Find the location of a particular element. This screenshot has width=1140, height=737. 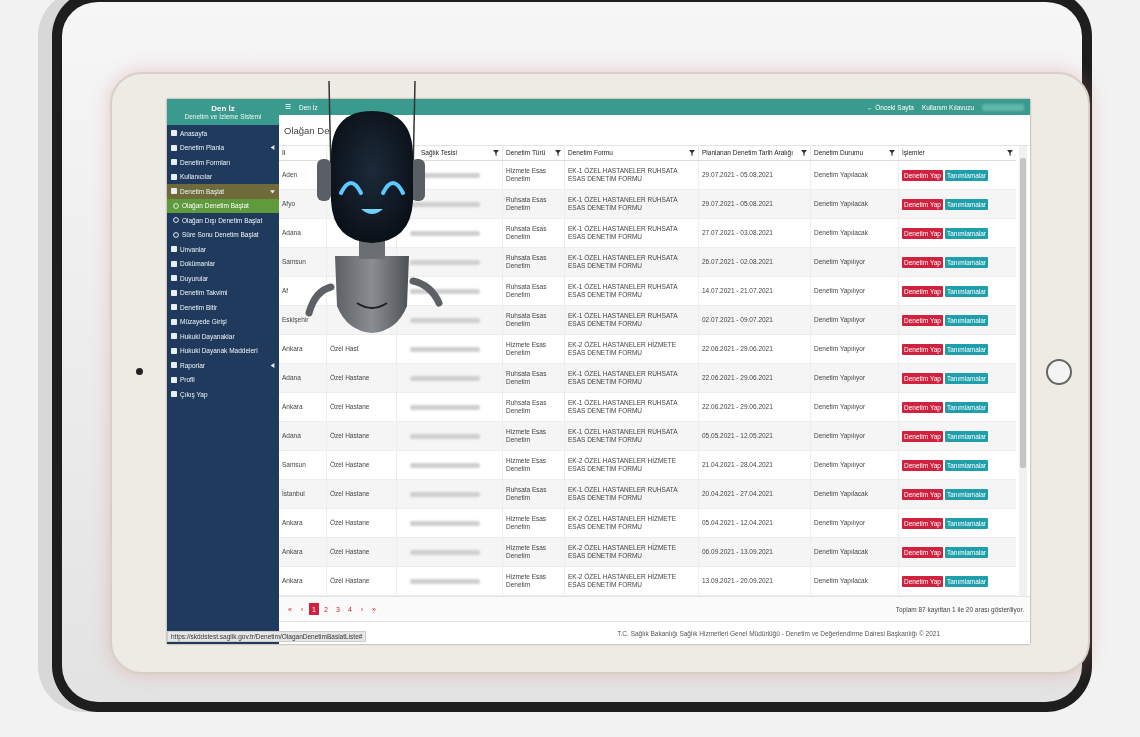

home-button is located at coordinates (1059, 371).